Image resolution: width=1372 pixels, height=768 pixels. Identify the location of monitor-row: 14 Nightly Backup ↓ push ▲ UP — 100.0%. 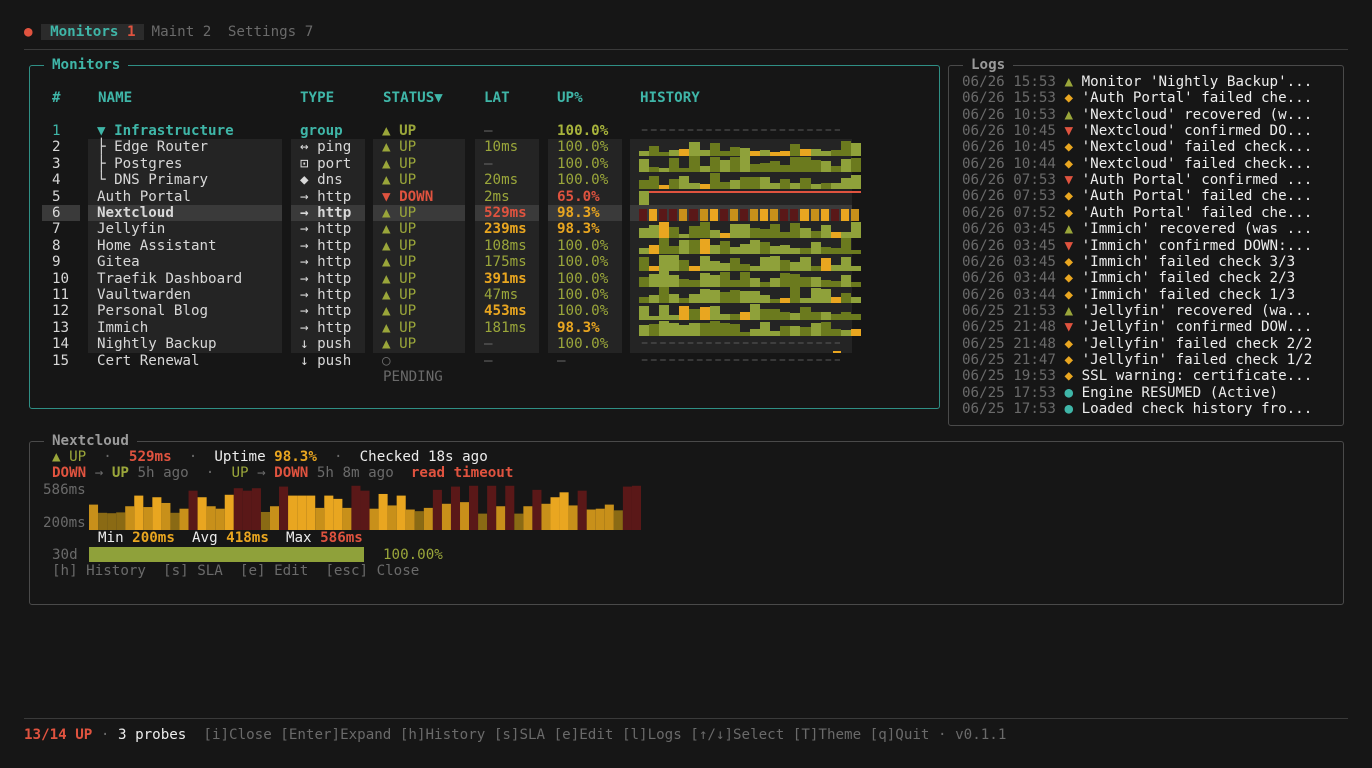
(448, 344).